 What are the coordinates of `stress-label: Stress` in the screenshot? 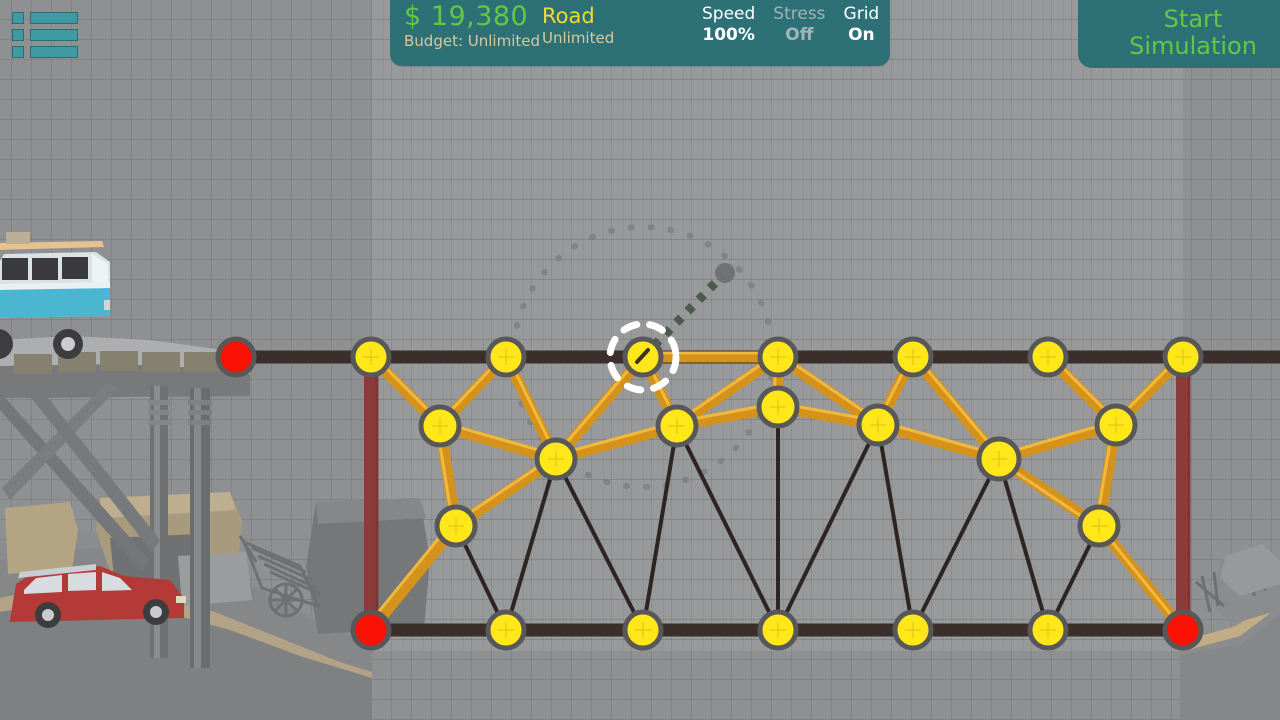 It's located at (799, 14).